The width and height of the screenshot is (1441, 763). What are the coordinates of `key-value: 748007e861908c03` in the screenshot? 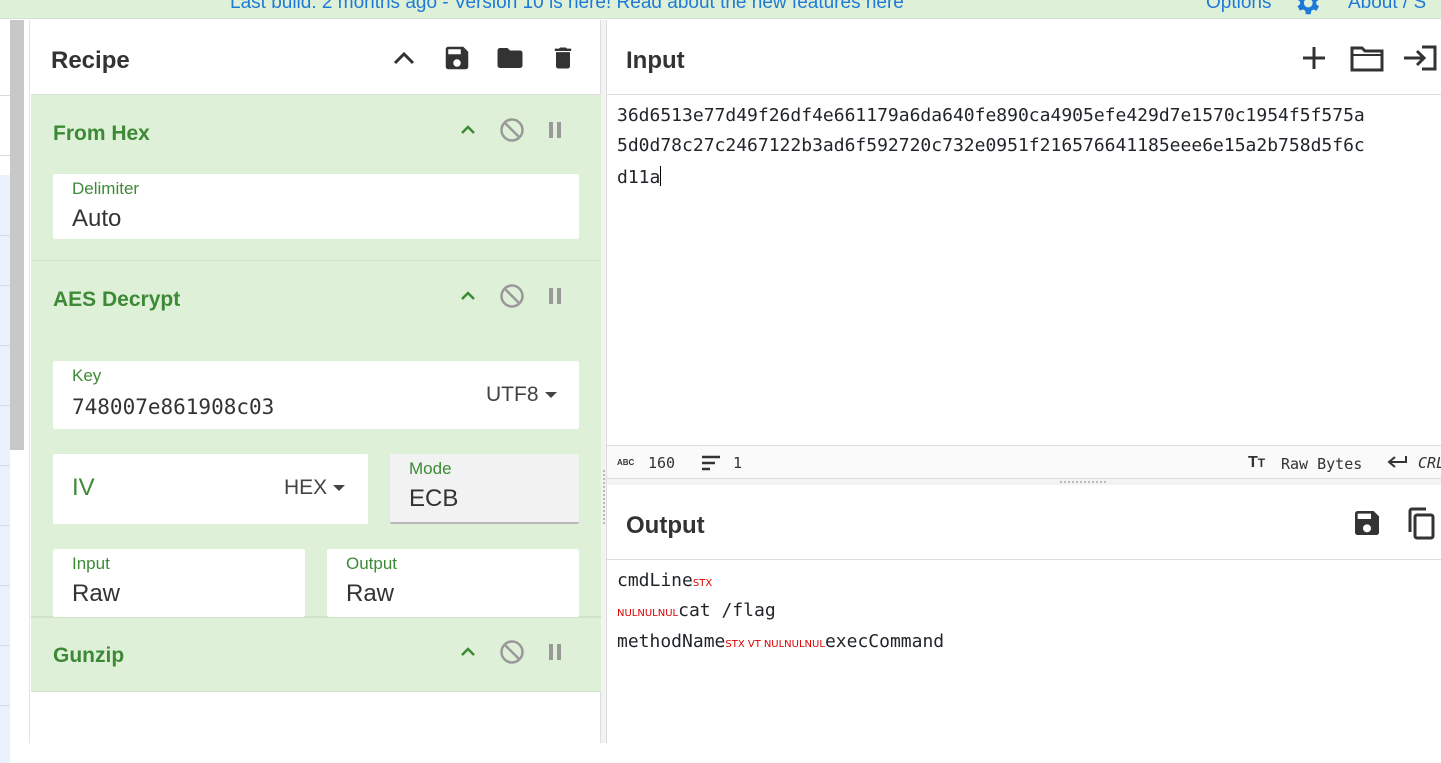 It's located at (173, 407).